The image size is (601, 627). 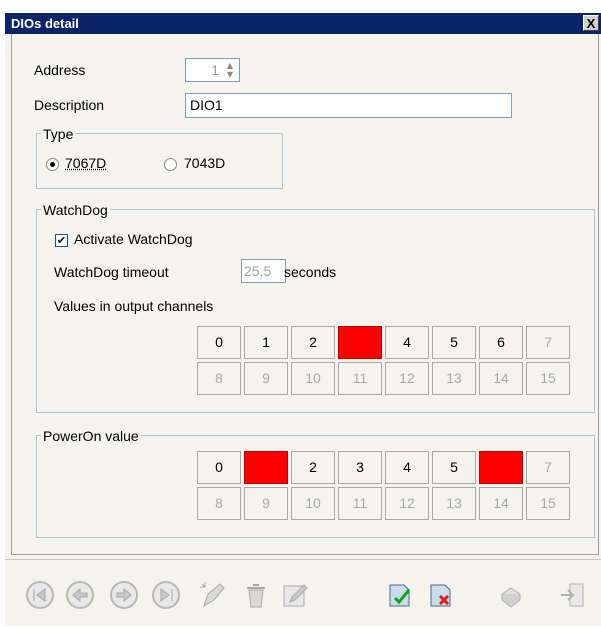 What do you see at coordinates (313, 342) in the screenshot?
I see `watchdog-channel-2: 2` at bounding box center [313, 342].